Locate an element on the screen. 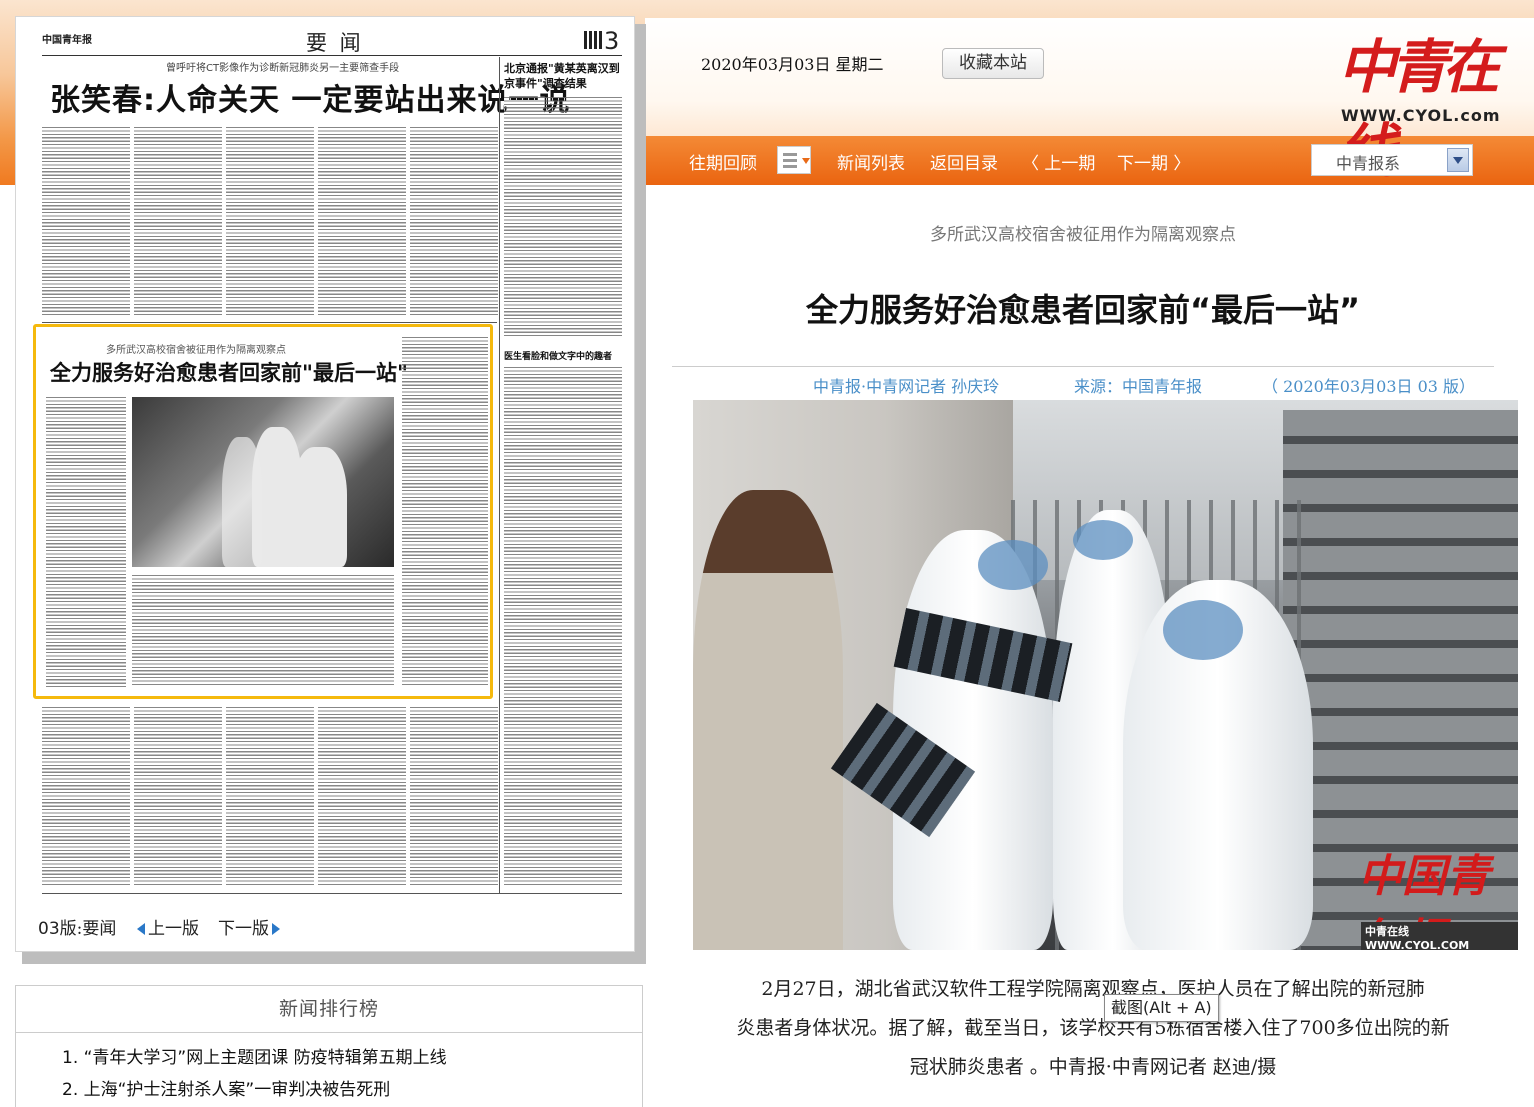 This screenshot has height=1107, width=1534. nav-news-list: 新闻列表 is located at coordinates (871, 161).